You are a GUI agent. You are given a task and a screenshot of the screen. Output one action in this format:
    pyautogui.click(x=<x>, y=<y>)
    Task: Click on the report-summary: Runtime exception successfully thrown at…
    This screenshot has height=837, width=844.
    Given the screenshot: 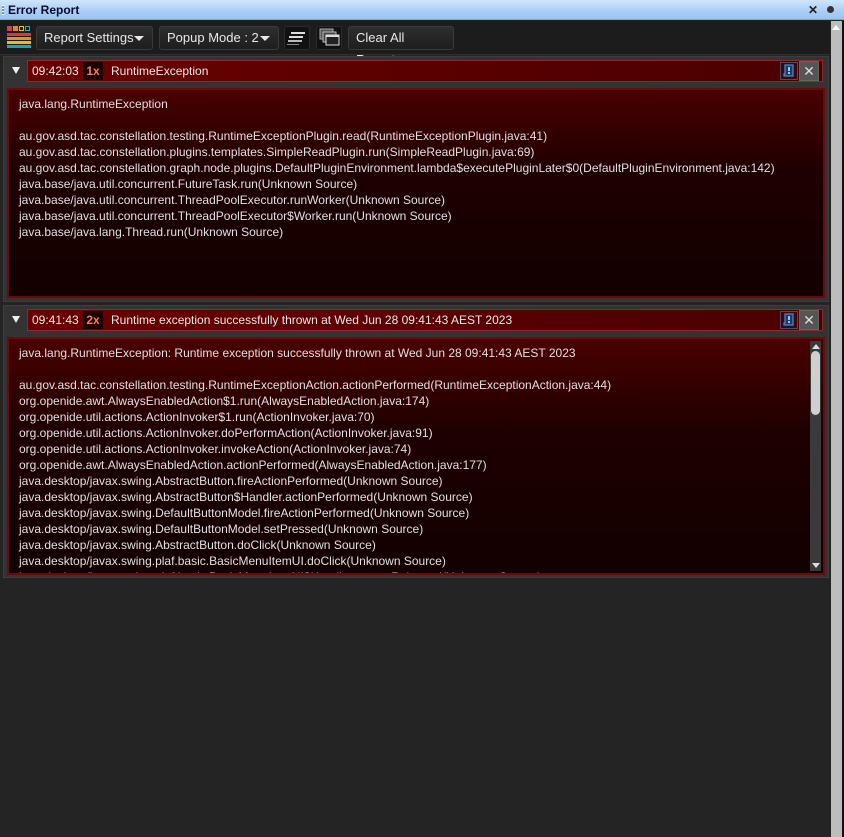 What is the action you would take?
    pyautogui.click(x=312, y=320)
    